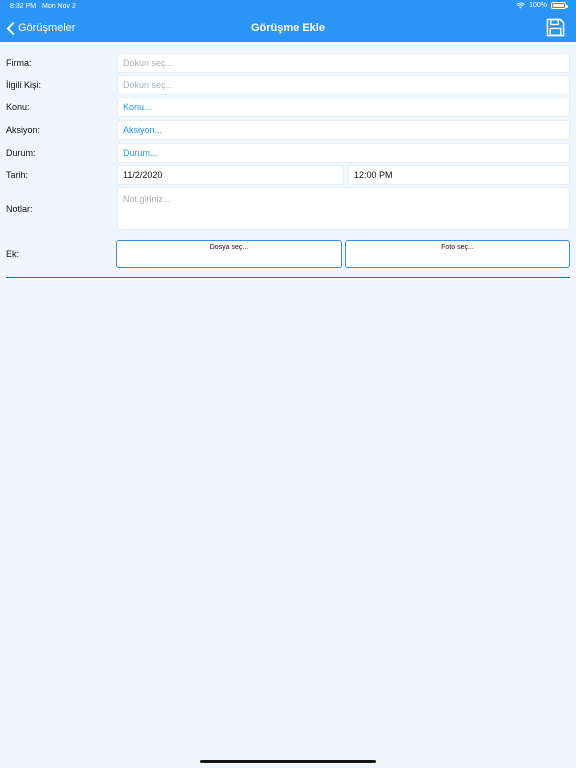  I want to click on firma-label: Firma:, so click(19, 63).